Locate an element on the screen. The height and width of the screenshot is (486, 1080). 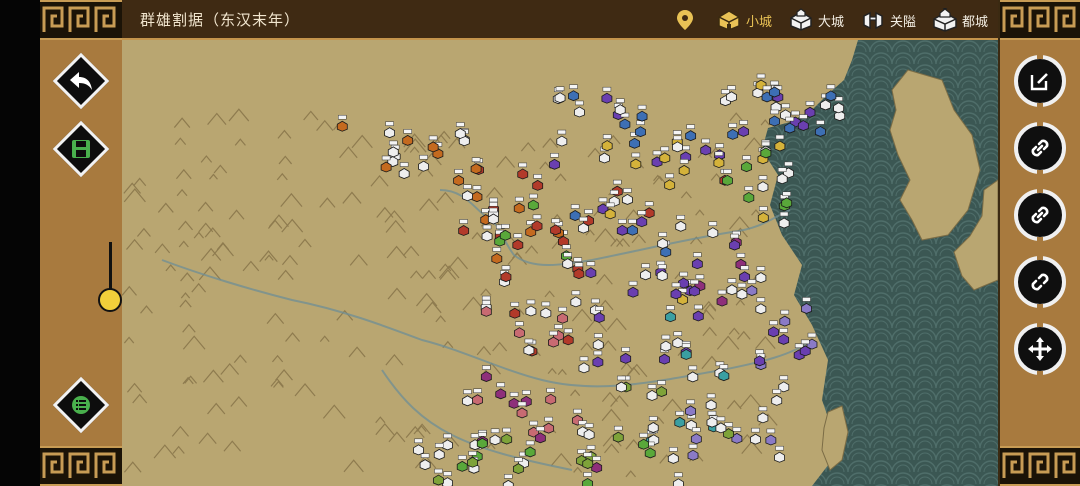
link-button is located at coordinates (1040, 148).